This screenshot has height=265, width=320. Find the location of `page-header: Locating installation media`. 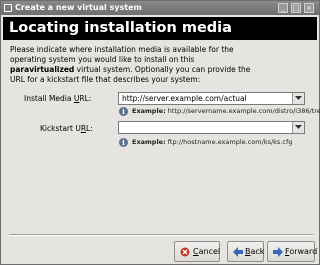

page-header: Locating installation media is located at coordinates (160, 28).